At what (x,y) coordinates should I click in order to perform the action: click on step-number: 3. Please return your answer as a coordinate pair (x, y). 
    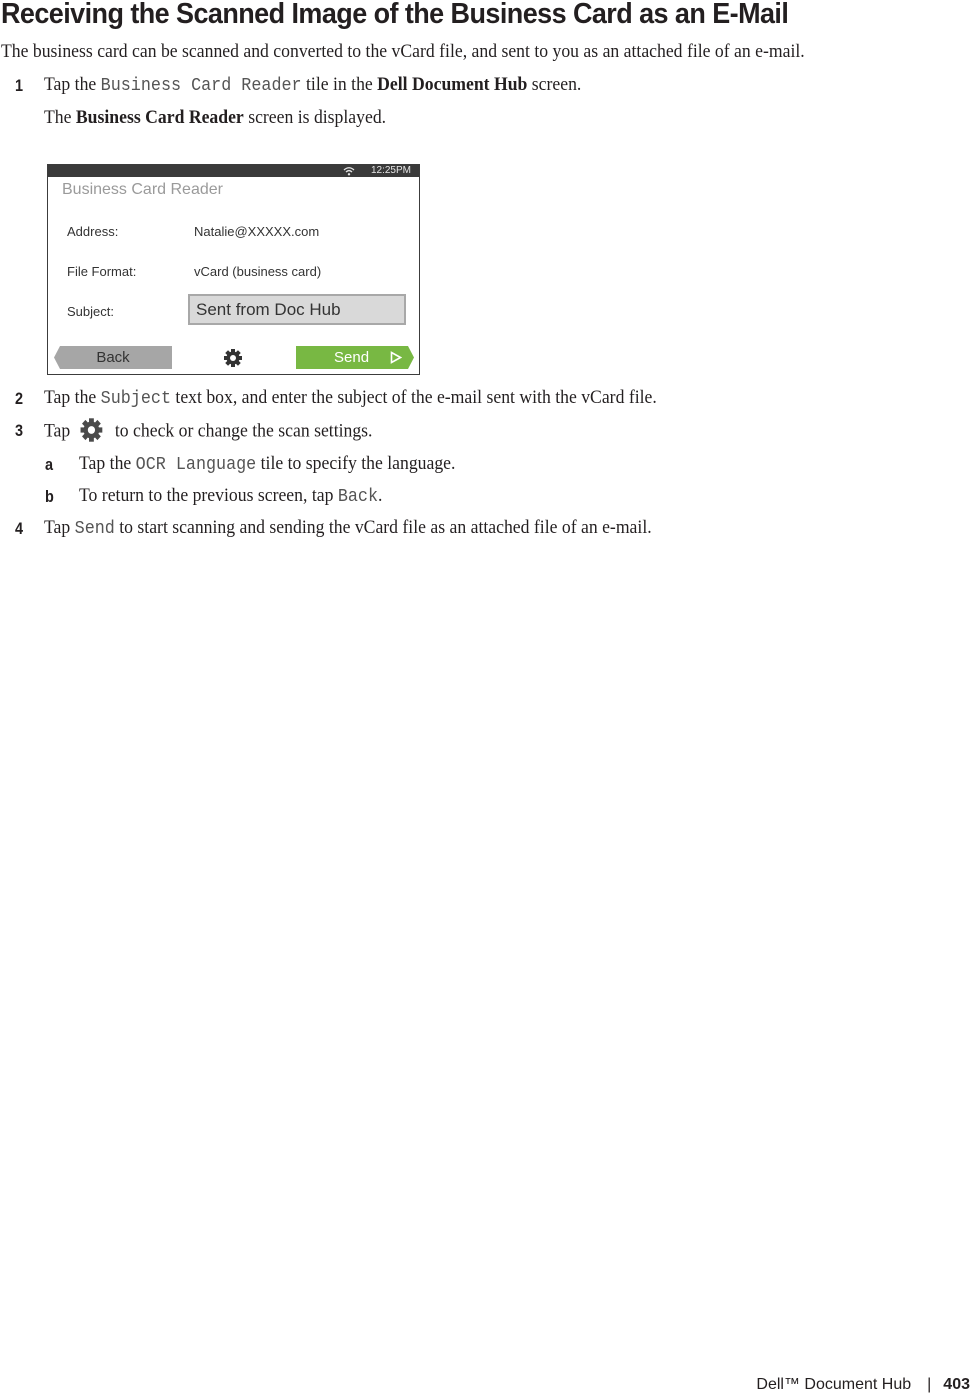
    Looking at the image, I should click on (19, 430).